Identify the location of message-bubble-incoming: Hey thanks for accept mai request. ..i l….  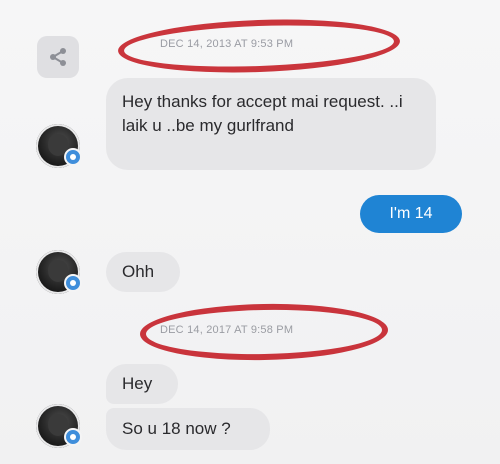
(271, 124).